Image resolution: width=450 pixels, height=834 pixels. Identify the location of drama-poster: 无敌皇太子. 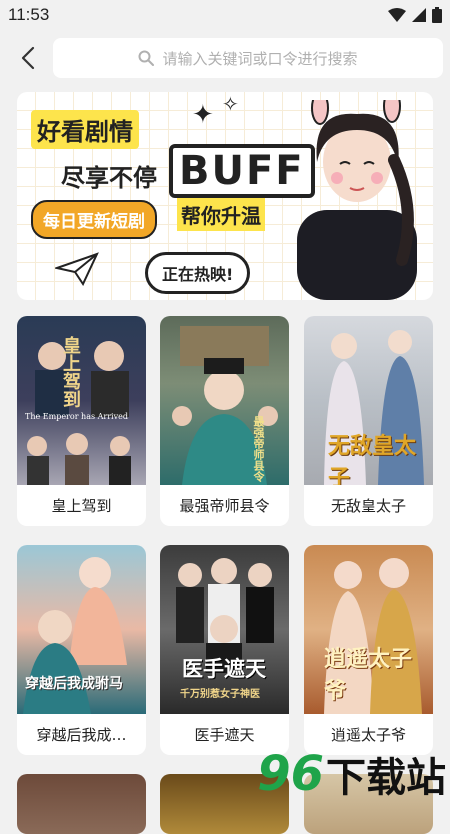
(368, 400).